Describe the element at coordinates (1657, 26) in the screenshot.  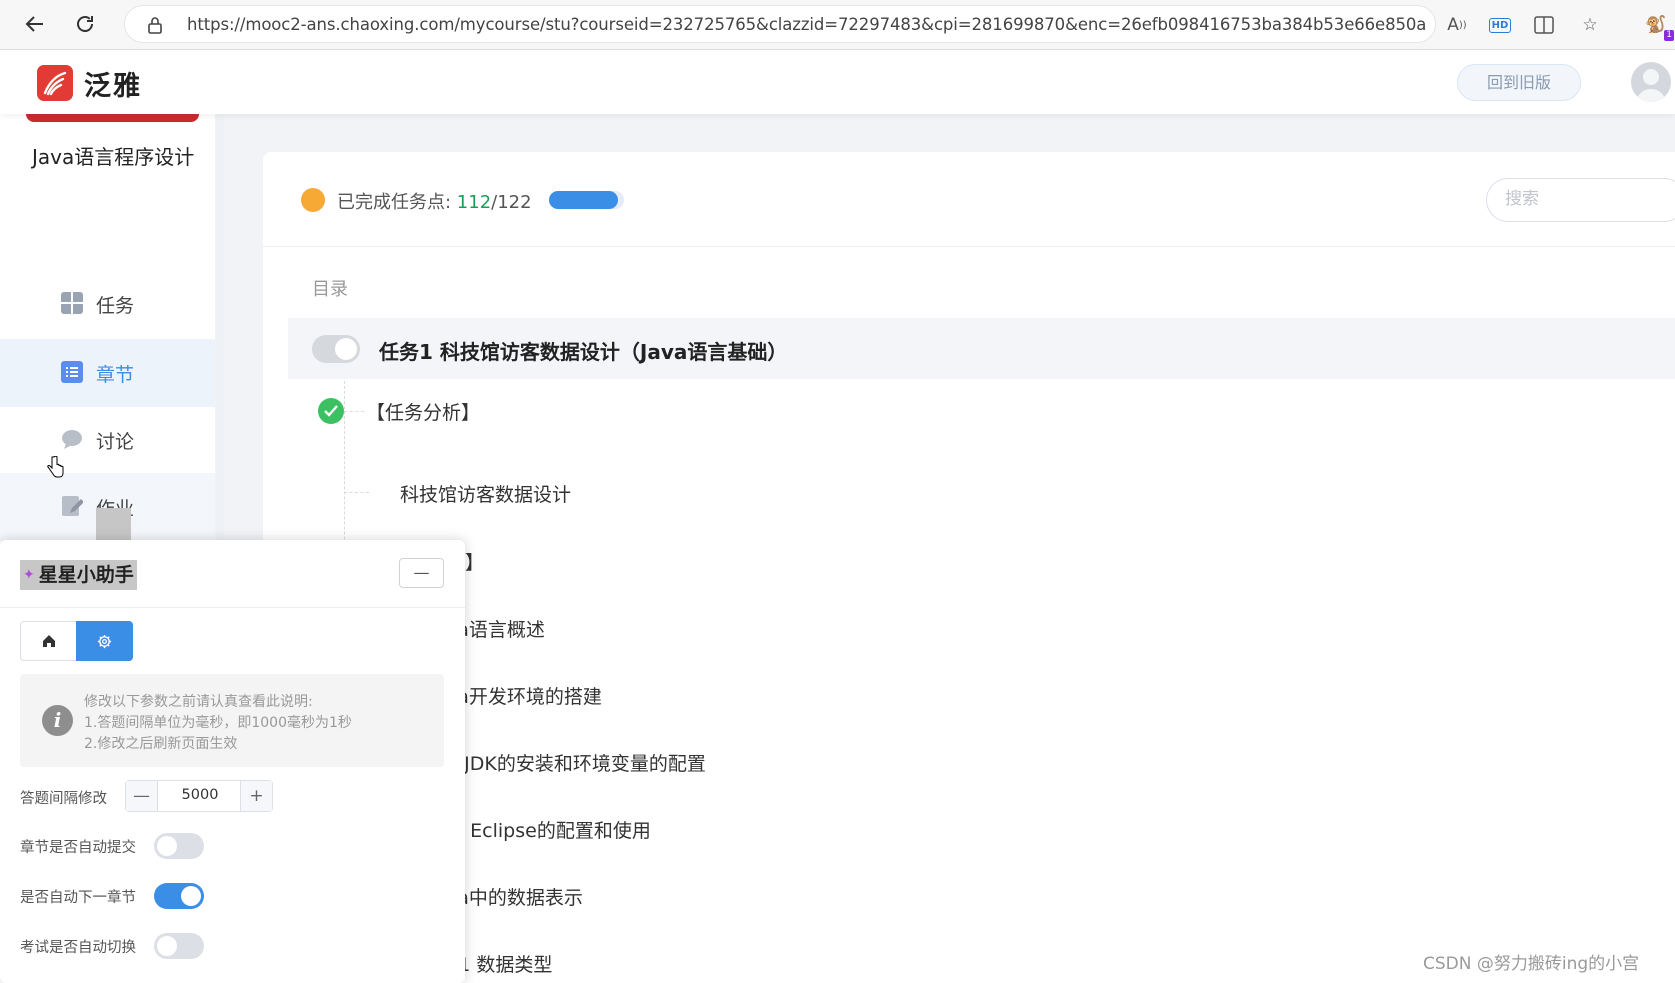
I see `extension-icon: 🐒 1` at that location.